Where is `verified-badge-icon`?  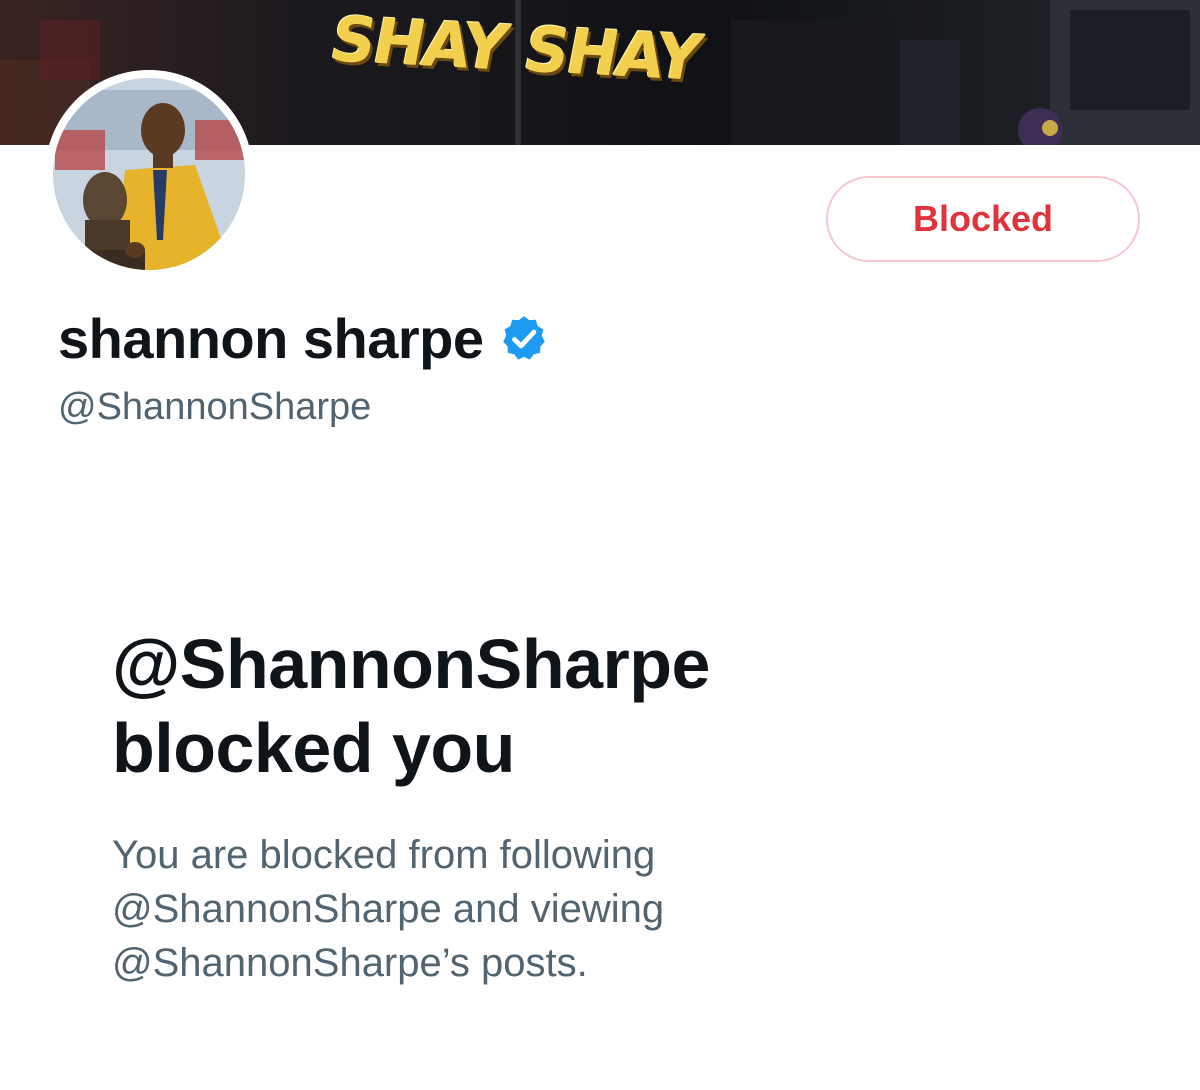
verified-badge-icon is located at coordinates (523, 337).